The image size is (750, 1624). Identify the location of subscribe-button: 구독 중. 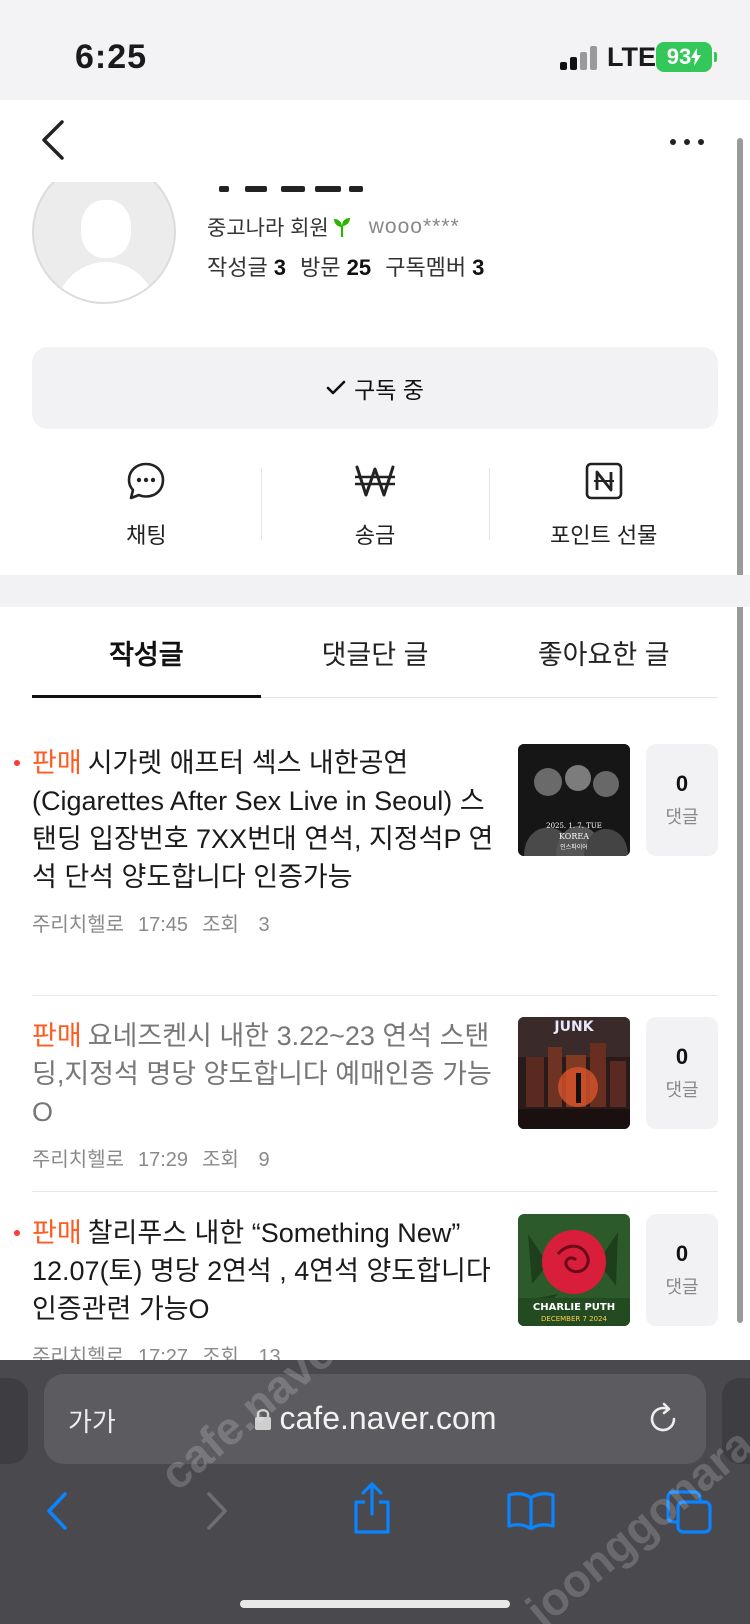
(375, 388).